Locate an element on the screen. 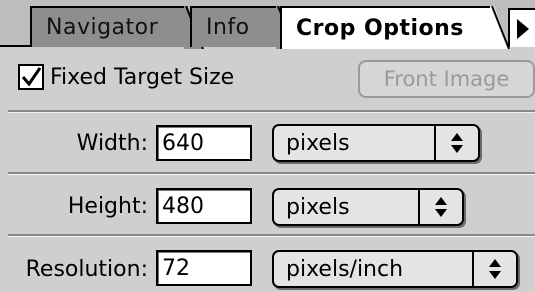 The width and height of the screenshot is (535, 292). fixed-target-size-checkbox is located at coordinates (31, 77).